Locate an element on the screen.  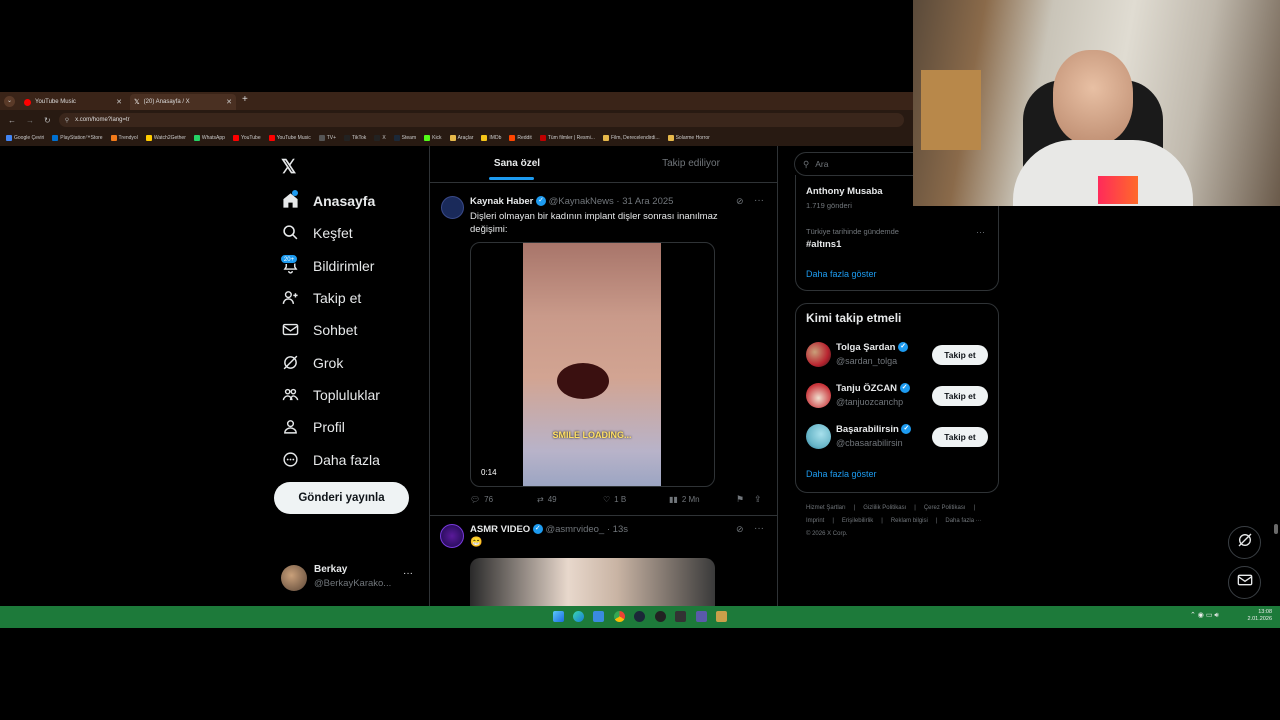
footer-link: Imprint is located at coordinates (815, 521).